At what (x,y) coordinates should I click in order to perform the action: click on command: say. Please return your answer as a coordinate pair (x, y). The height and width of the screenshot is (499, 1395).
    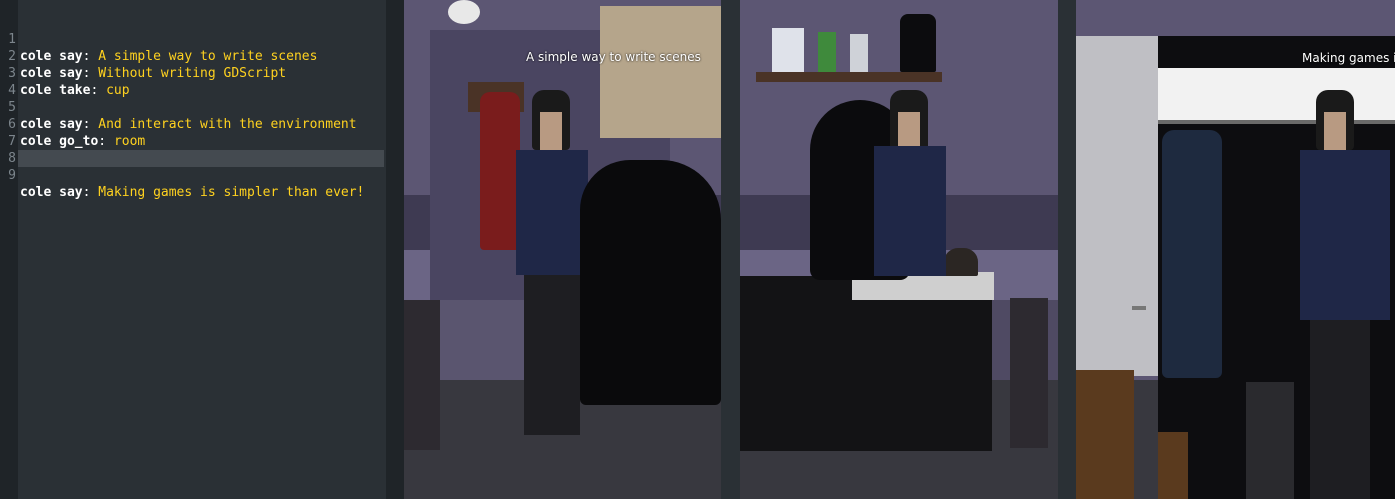
    Looking at the image, I should click on (71, 192).